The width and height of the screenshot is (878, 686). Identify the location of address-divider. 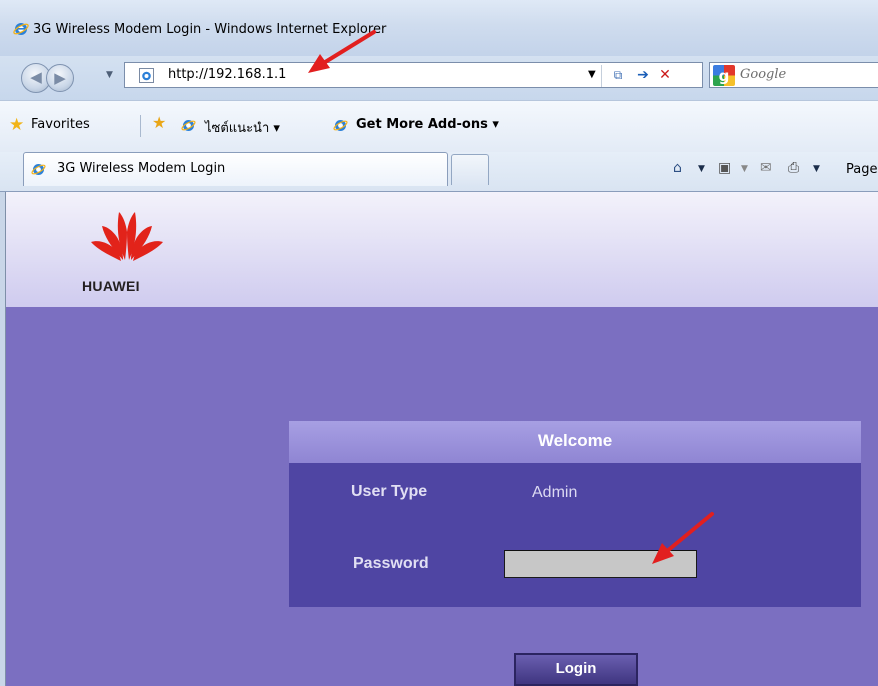
(601, 76).